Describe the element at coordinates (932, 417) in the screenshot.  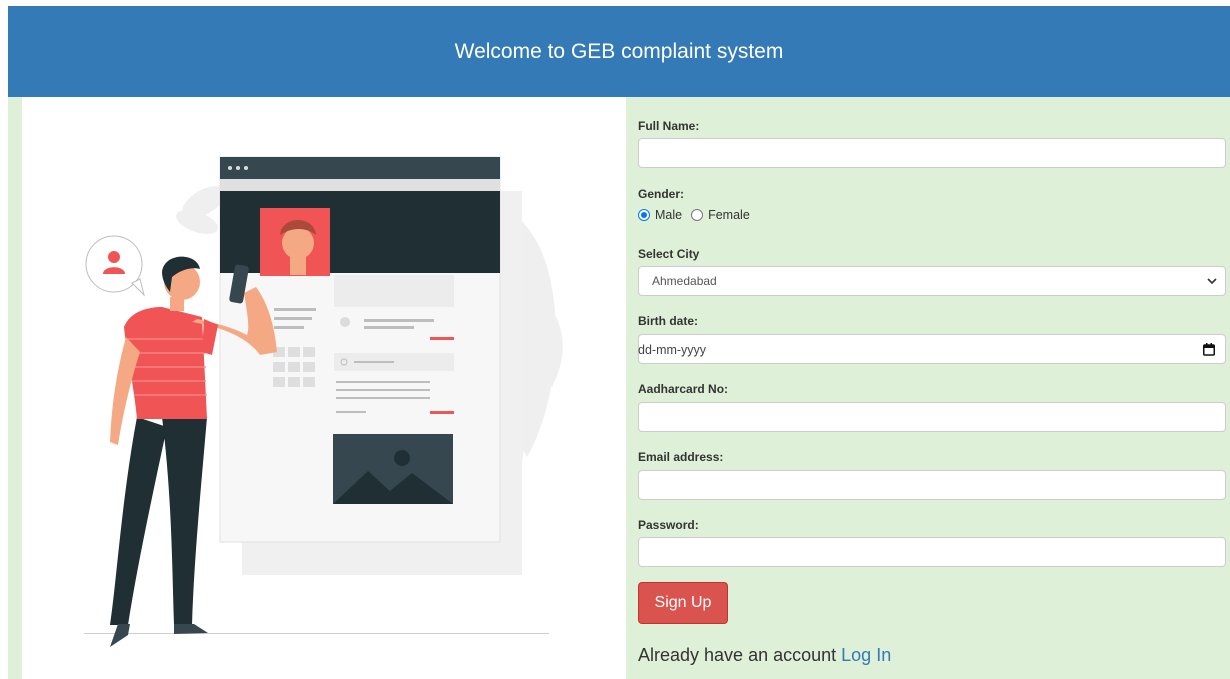
I see `aadhar-input` at that location.